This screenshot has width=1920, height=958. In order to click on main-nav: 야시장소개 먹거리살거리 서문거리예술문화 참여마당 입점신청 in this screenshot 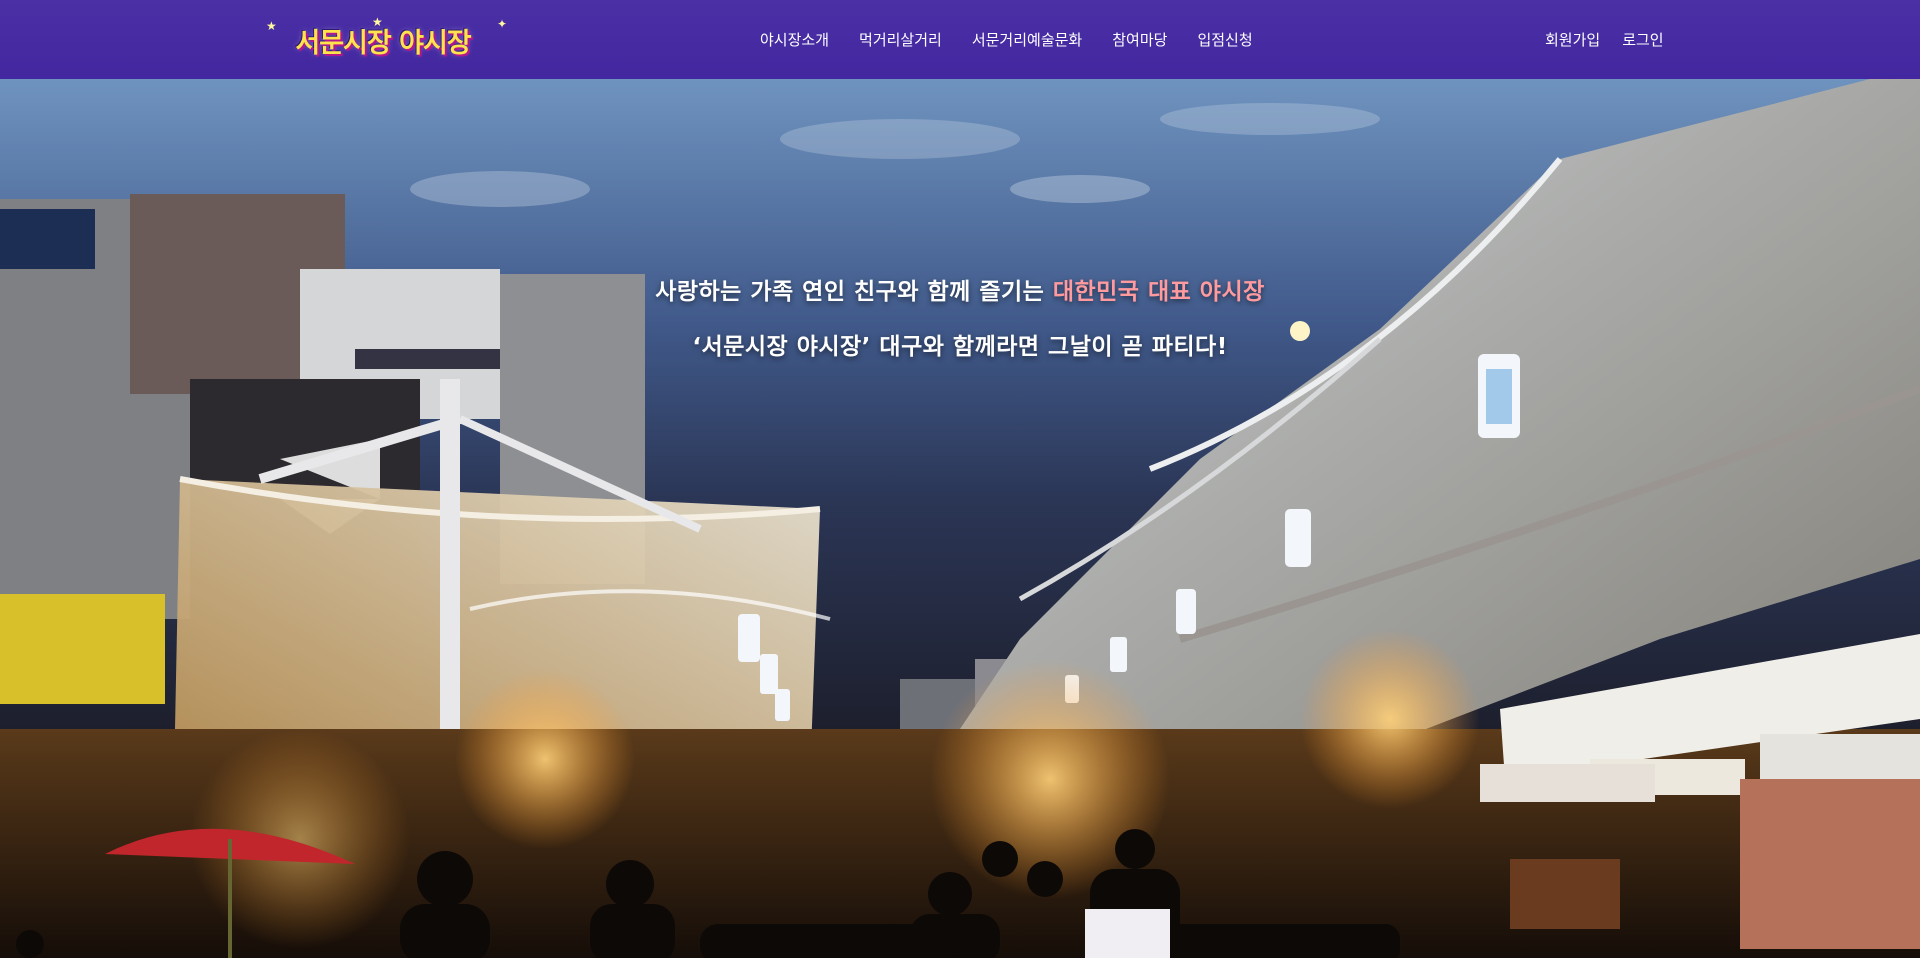, I will do `click(1006, 39)`.